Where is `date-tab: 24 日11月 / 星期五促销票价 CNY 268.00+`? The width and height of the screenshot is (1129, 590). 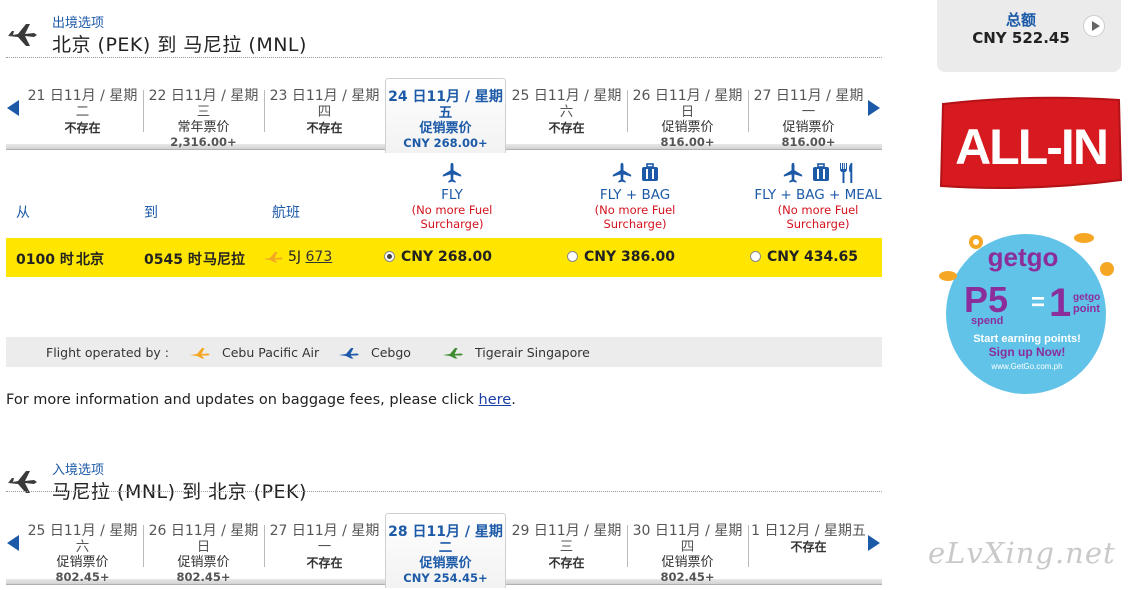 date-tab: 24 日11月 / 星期五促销票价 CNY 268.00+ is located at coordinates (445, 115).